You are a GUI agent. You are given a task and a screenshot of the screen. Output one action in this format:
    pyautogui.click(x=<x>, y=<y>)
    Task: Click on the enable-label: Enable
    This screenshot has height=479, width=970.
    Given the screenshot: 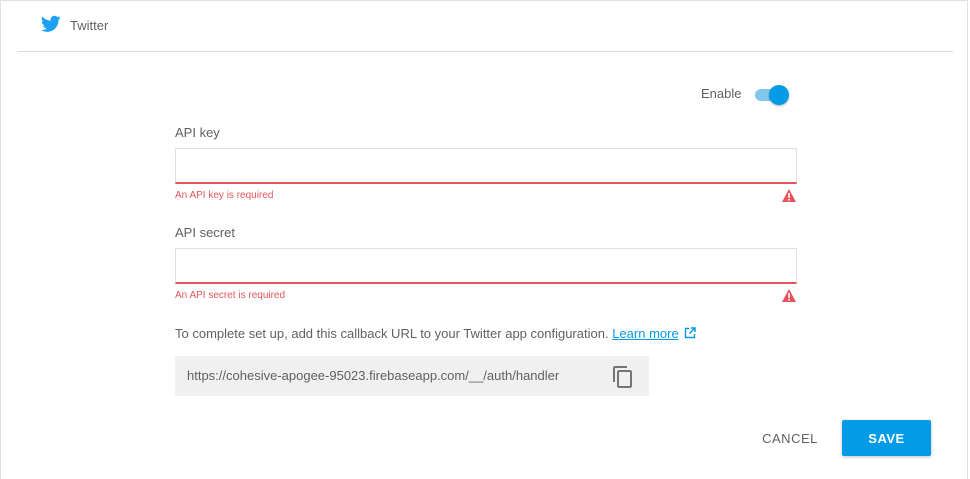 What is the action you would take?
    pyautogui.click(x=721, y=93)
    